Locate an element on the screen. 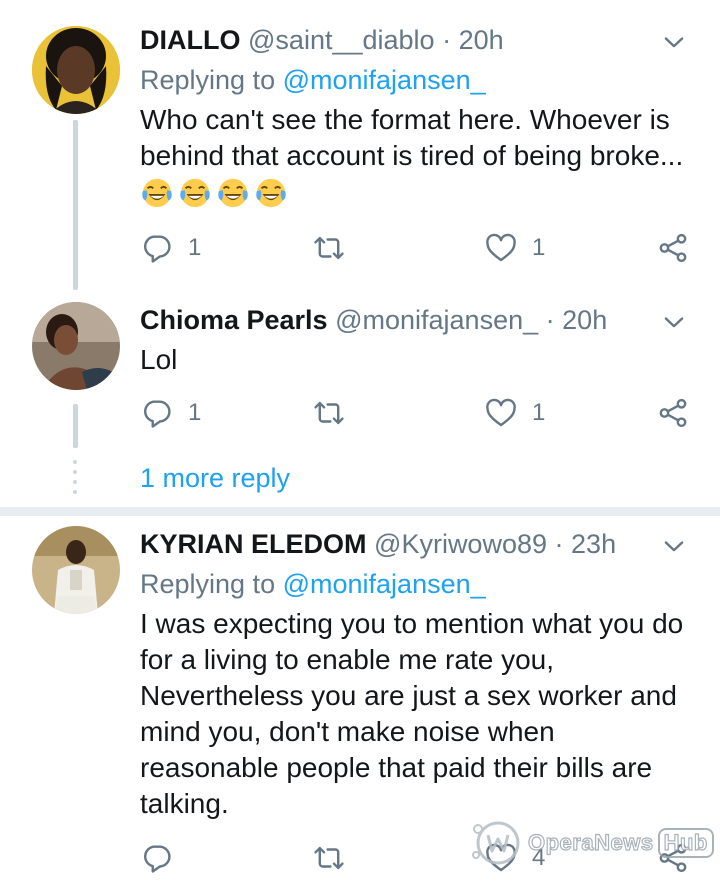 This screenshot has height=885, width=720. watermark-brand: OperaNews is located at coordinates (590, 842).